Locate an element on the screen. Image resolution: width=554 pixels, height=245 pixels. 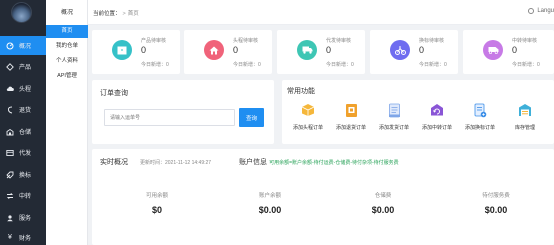
language-label: Langu is located at coordinates (545, 11).